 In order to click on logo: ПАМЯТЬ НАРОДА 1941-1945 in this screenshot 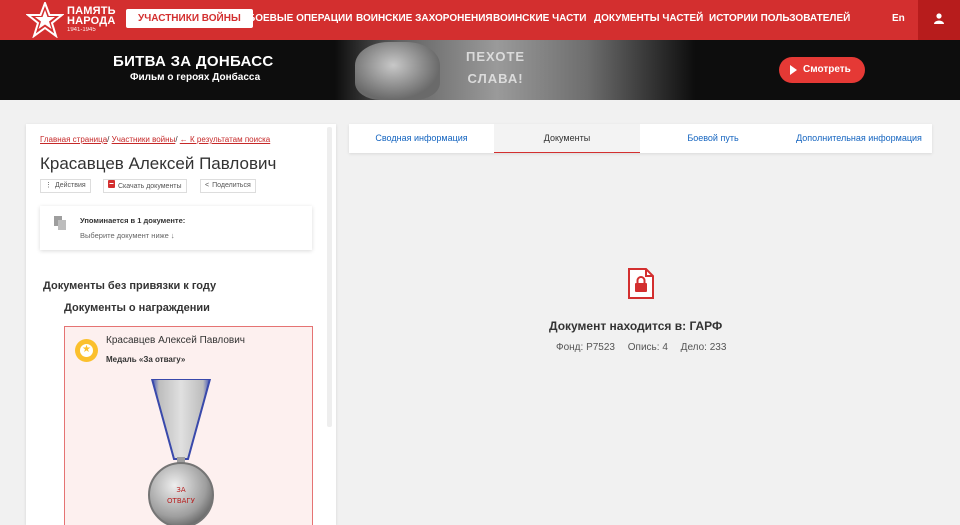, I will do `click(71, 20)`.